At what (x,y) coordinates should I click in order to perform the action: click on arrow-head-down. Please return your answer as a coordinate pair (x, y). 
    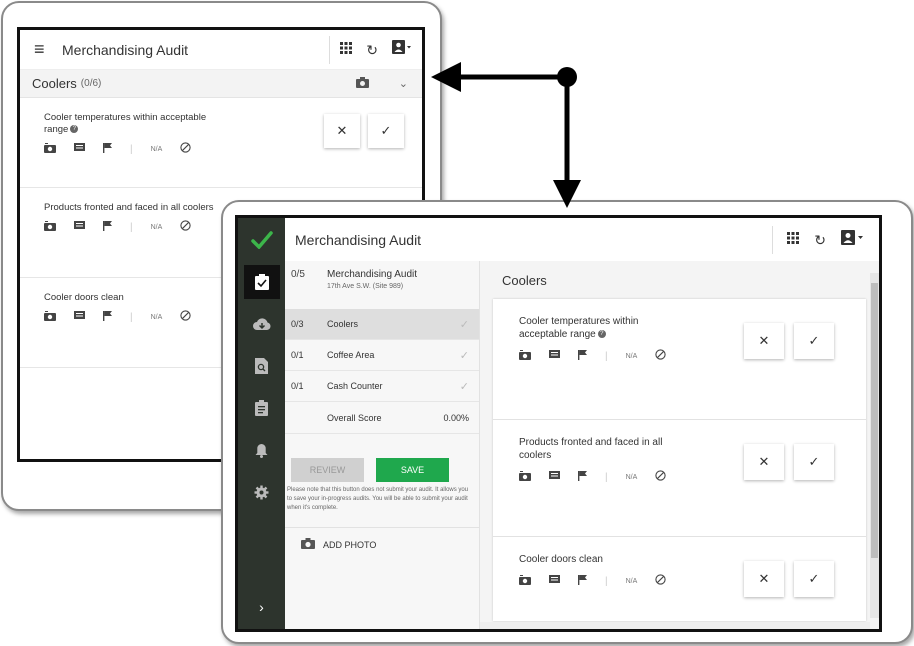
    Looking at the image, I should click on (567, 194).